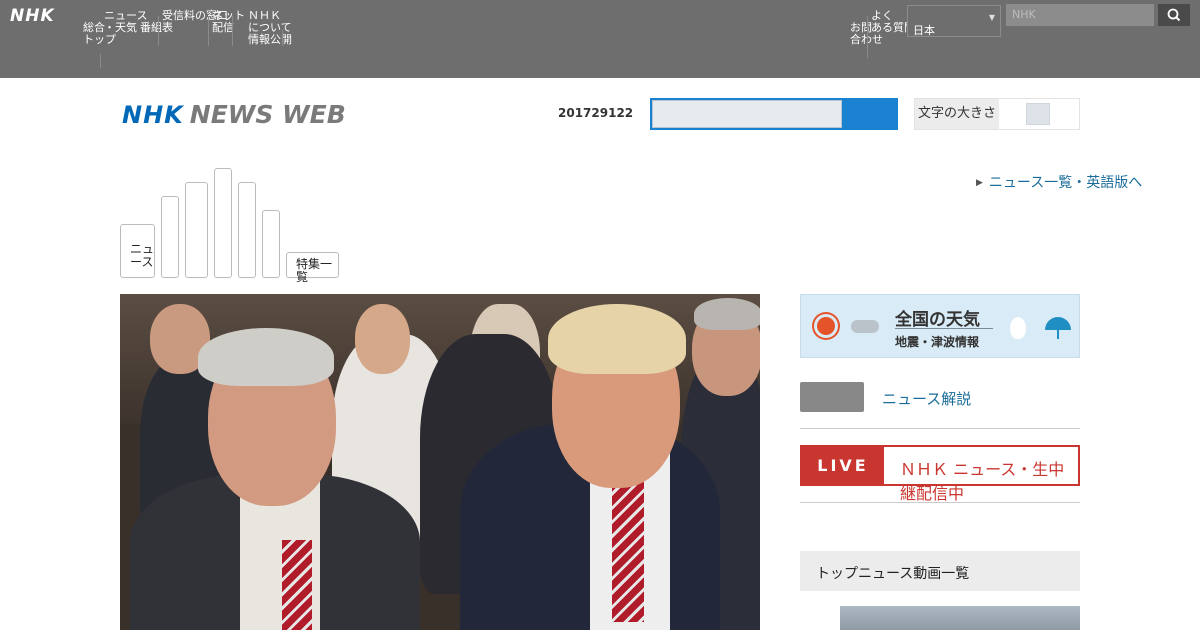  I want to click on live-badge: LIVE, so click(843, 465).